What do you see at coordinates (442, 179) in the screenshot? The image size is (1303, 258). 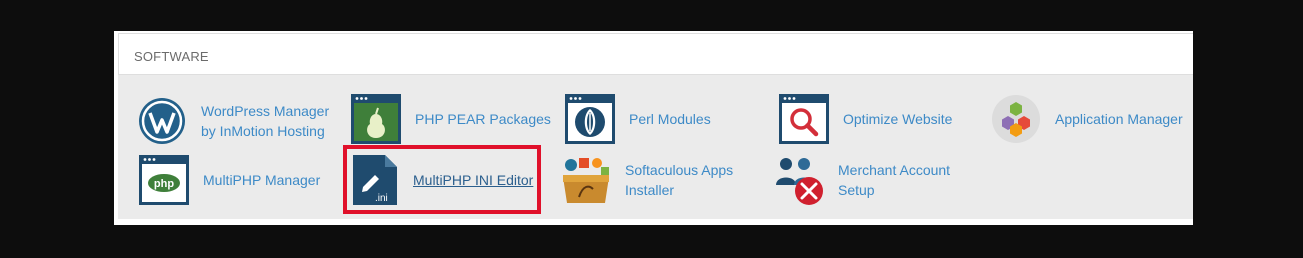 I see `highlight-box` at bounding box center [442, 179].